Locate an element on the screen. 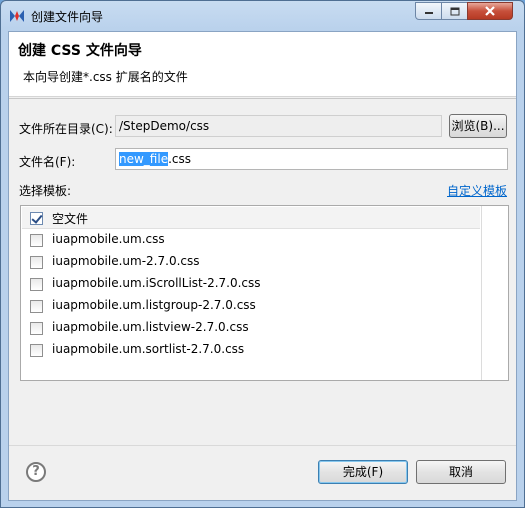 The width and height of the screenshot is (525, 508). list-item: iuapmobile.um.css is located at coordinates (251, 240).